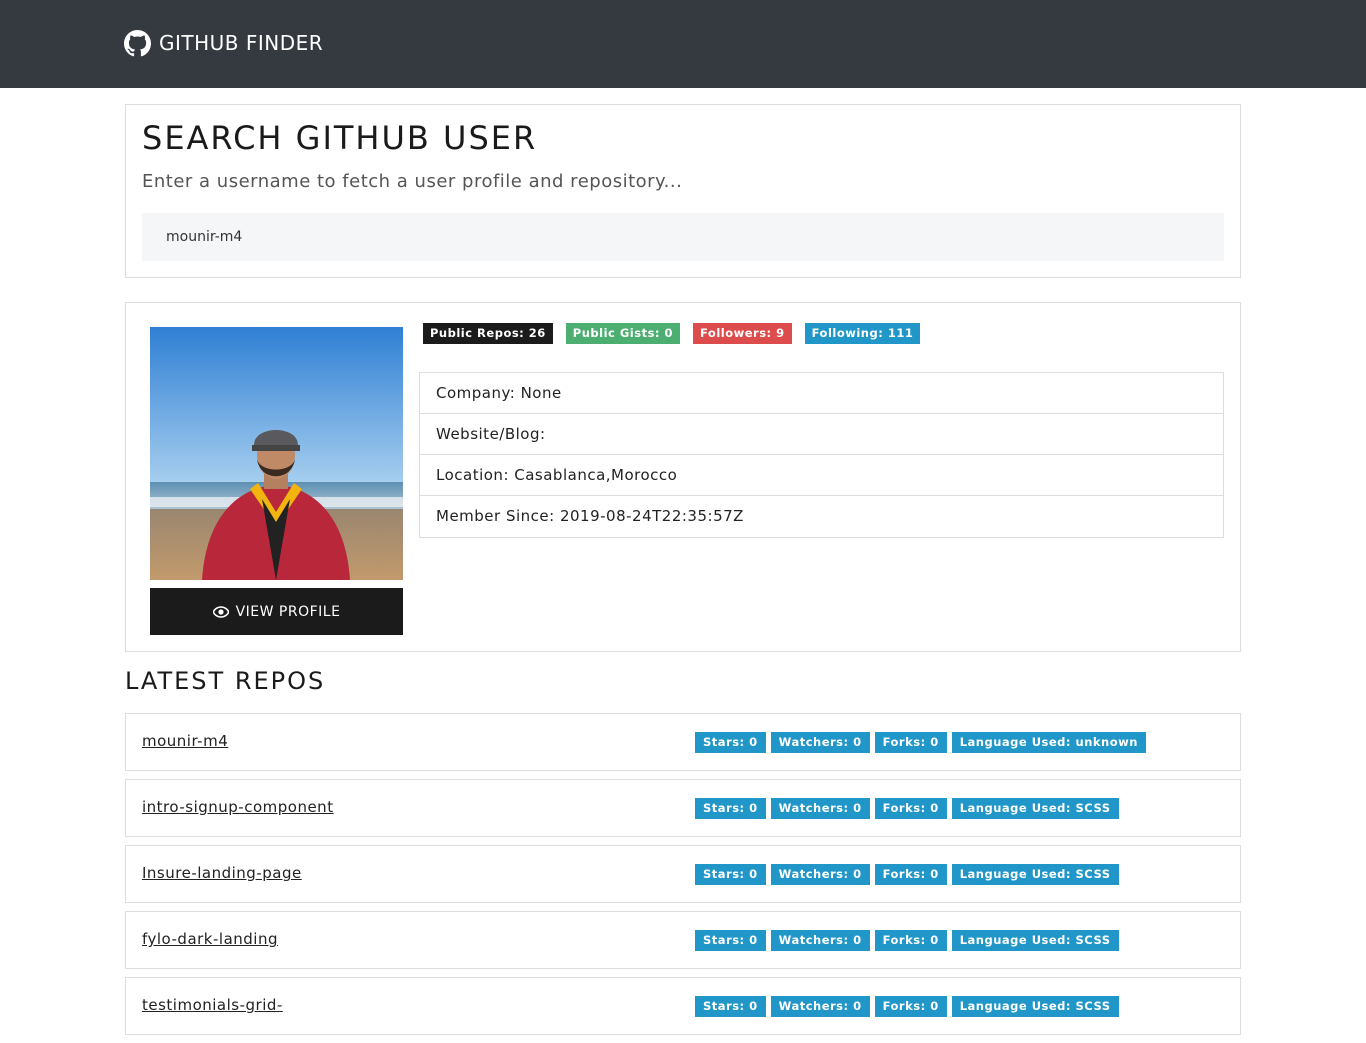 The width and height of the screenshot is (1366, 1043). What do you see at coordinates (276, 453) in the screenshot?
I see `avatar` at bounding box center [276, 453].